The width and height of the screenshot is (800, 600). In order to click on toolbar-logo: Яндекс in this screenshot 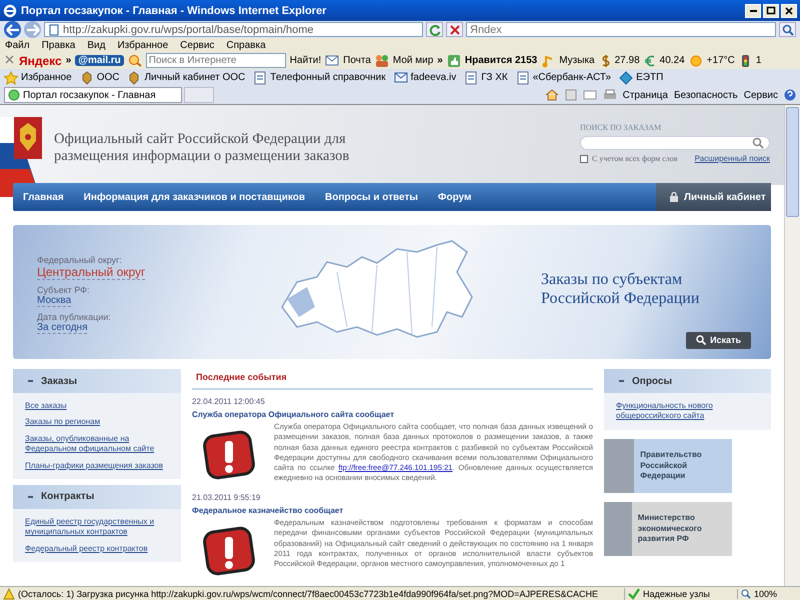, I will do `click(40, 61)`.